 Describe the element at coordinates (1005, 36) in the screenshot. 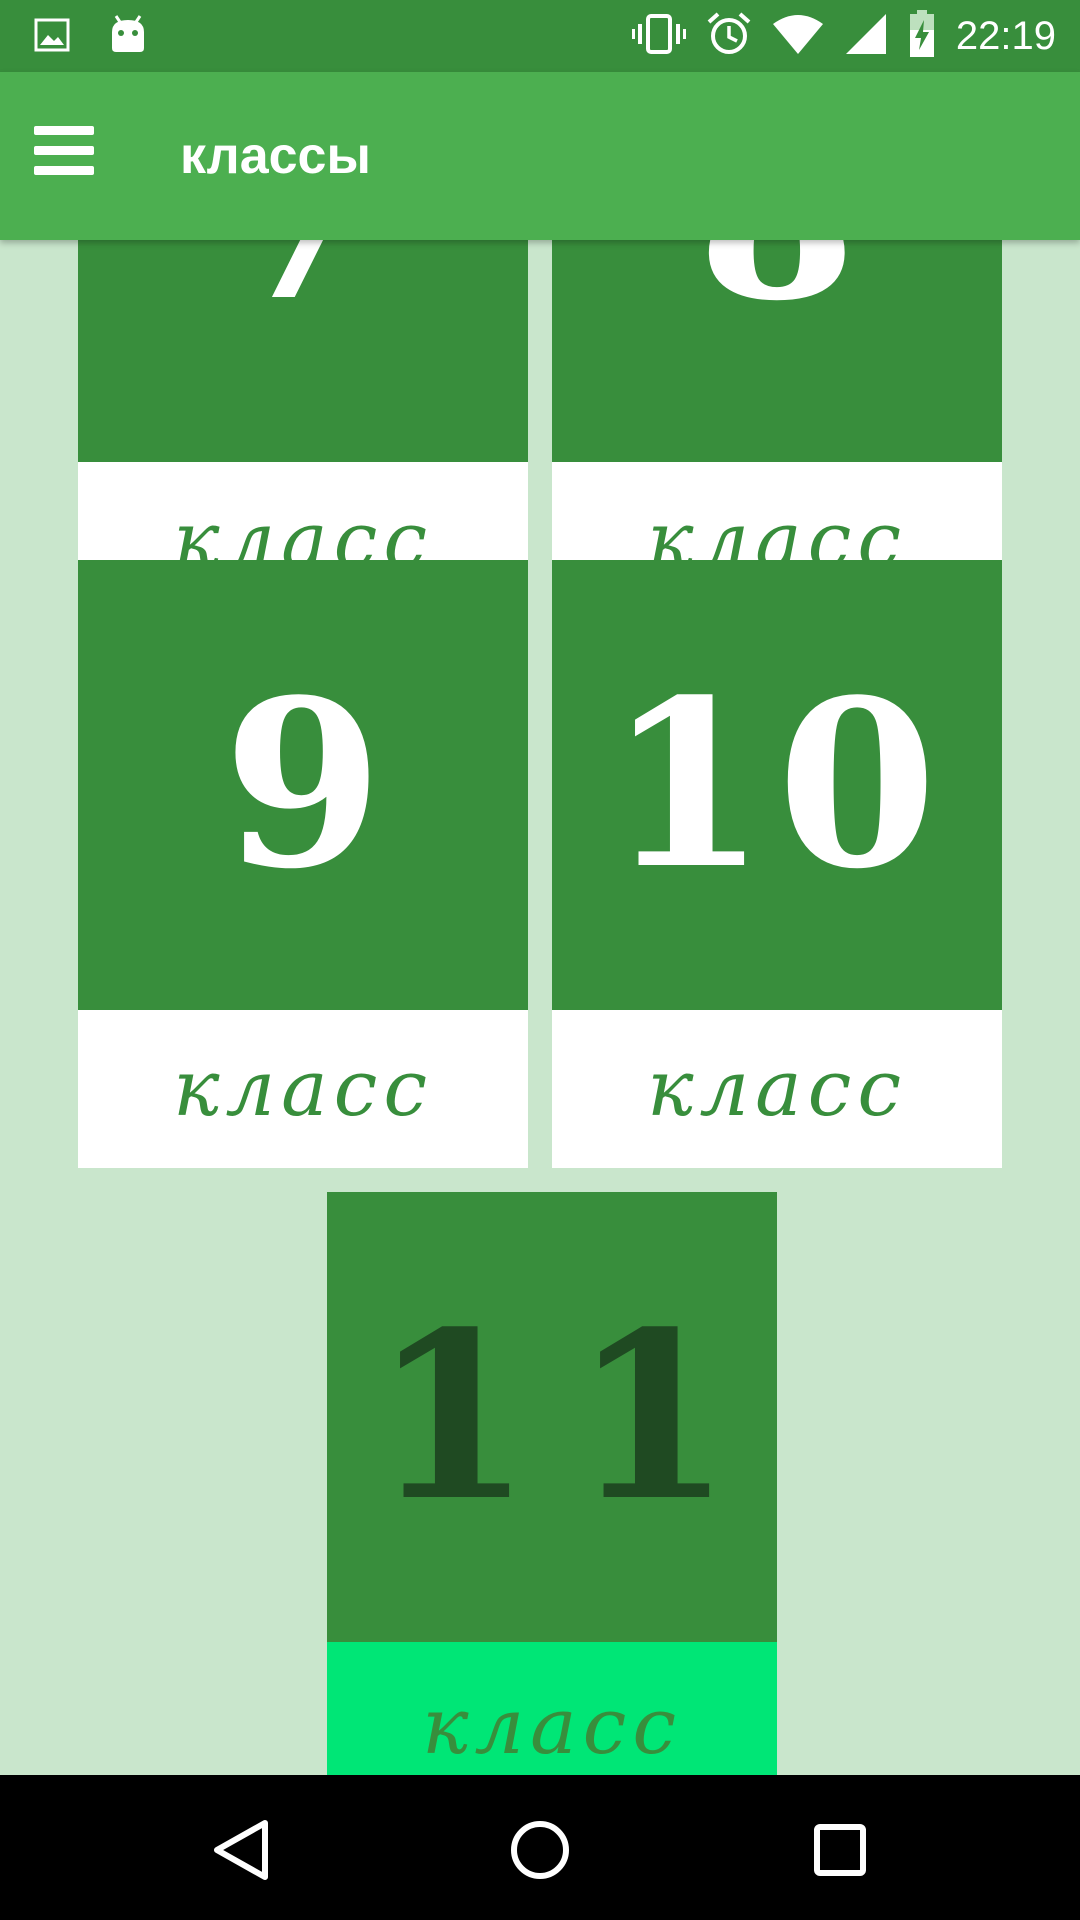

I see `clock: 22:19` at that location.